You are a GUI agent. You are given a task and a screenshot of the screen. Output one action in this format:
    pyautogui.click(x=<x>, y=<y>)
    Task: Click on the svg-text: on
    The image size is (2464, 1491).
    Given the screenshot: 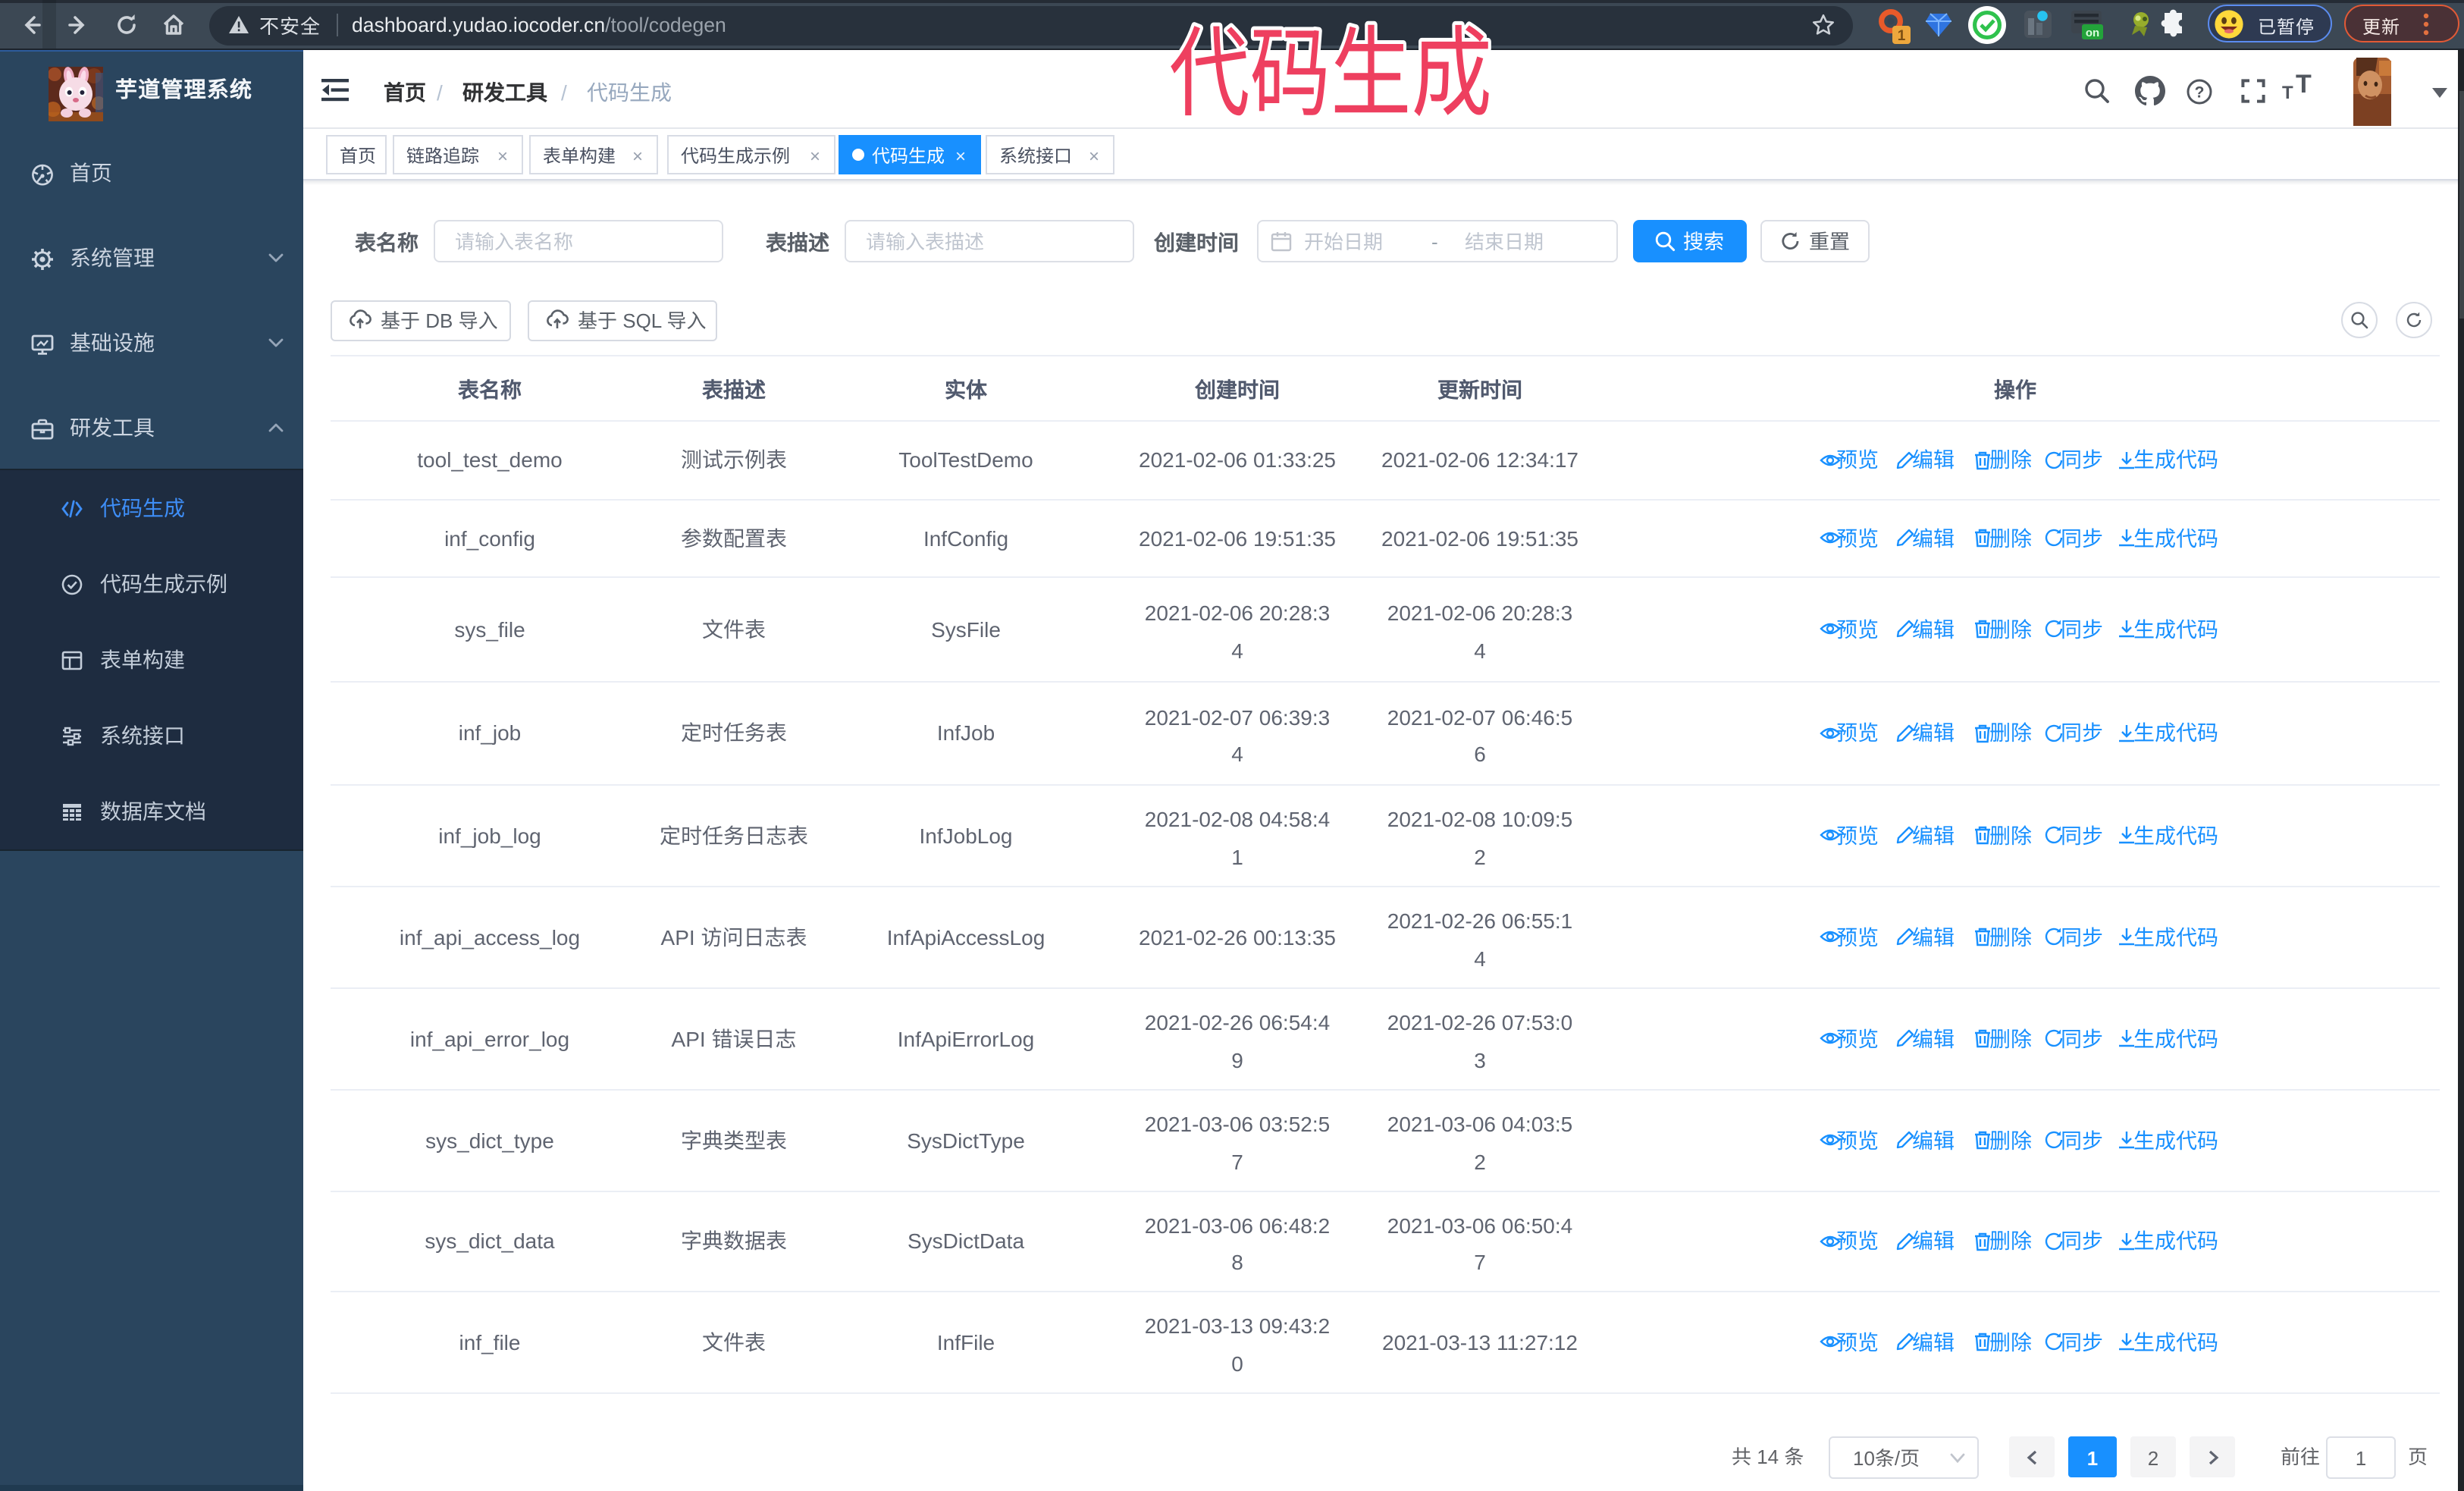 What is the action you would take?
    pyautogui.click(x=2093, y=33)
    